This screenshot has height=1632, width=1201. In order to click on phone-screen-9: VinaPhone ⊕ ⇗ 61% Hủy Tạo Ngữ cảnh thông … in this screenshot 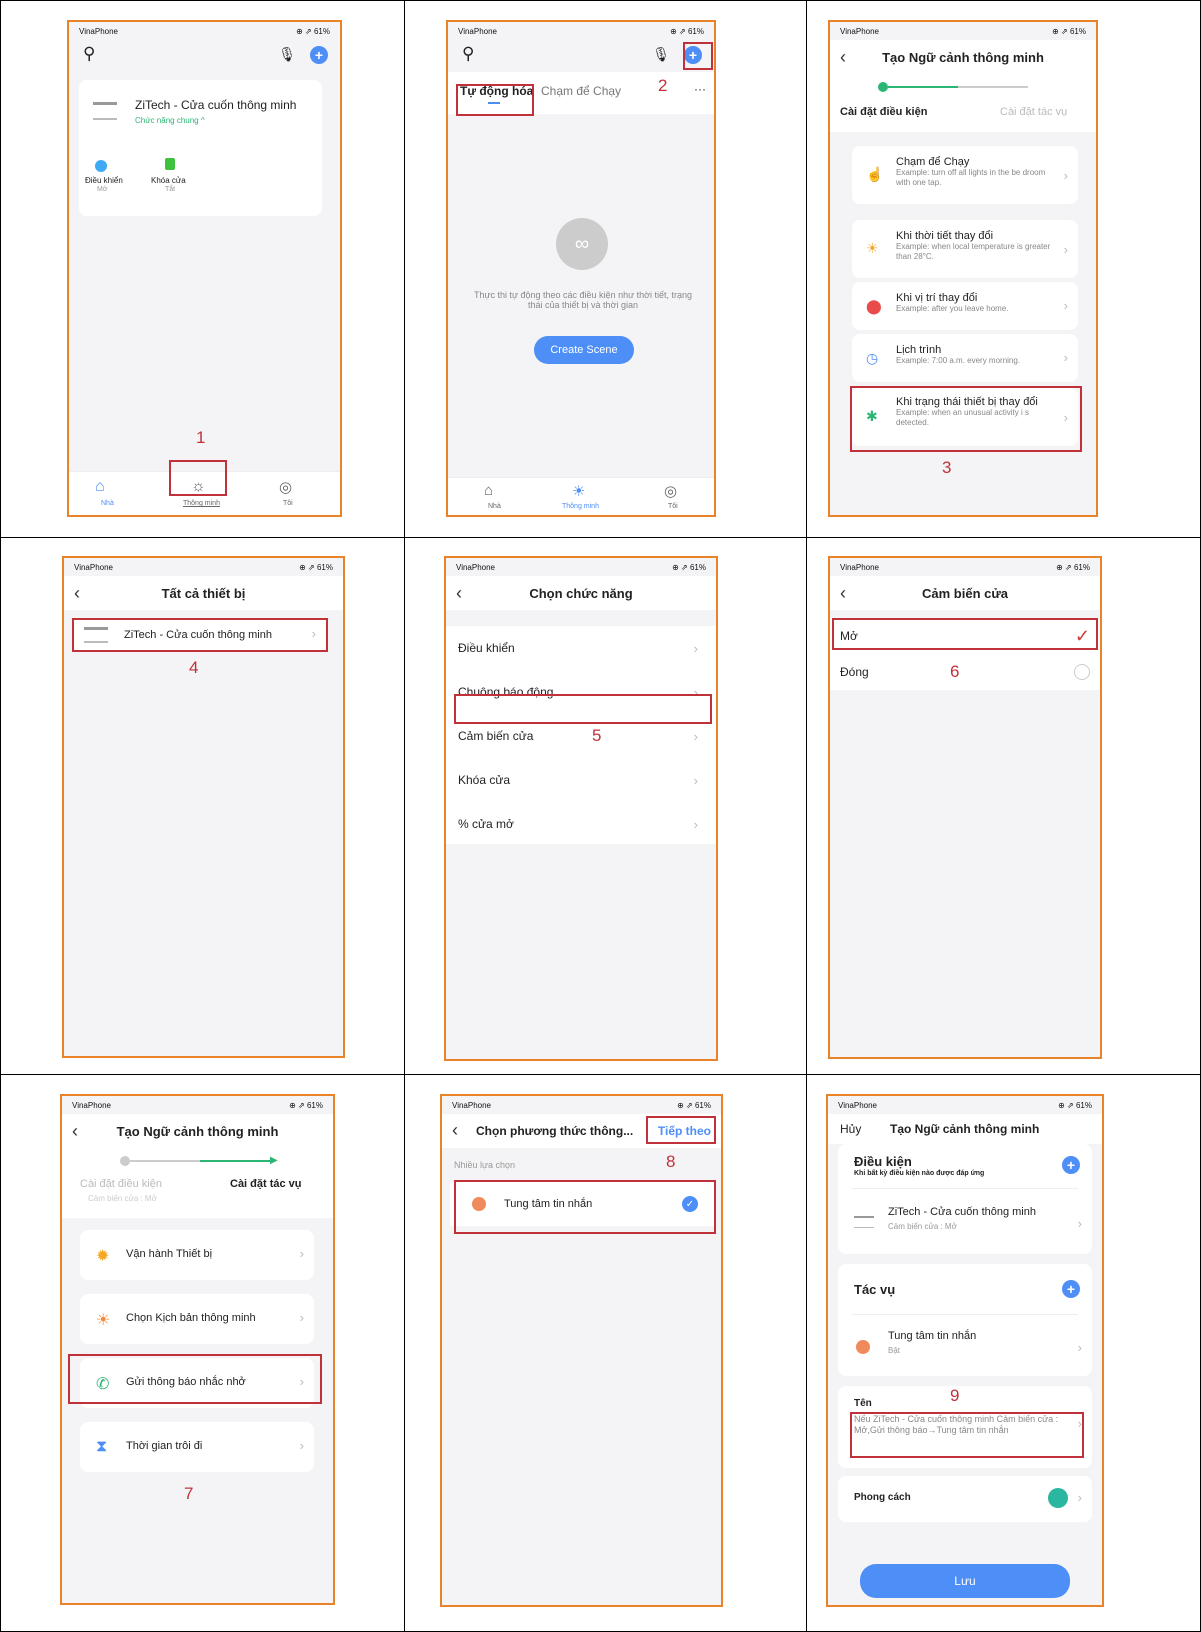, I will do `click(965, 1350)`.